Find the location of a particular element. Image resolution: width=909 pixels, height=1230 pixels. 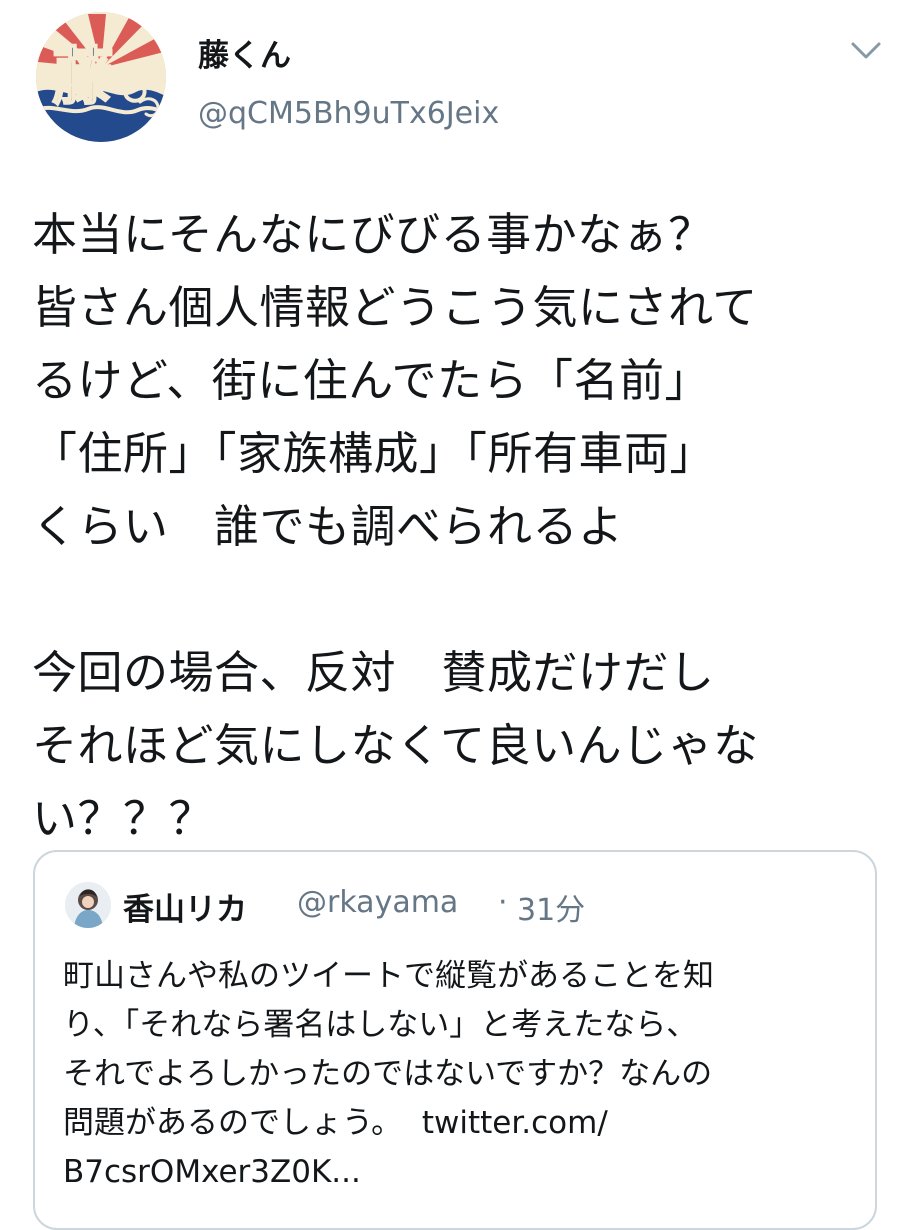

tweet-text-line: 「住所」「家族構成」「所有車両」 is located at coordinates (374, 453).